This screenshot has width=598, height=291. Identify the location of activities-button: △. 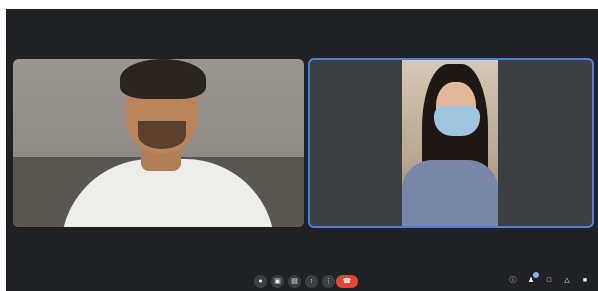
(567, 281).